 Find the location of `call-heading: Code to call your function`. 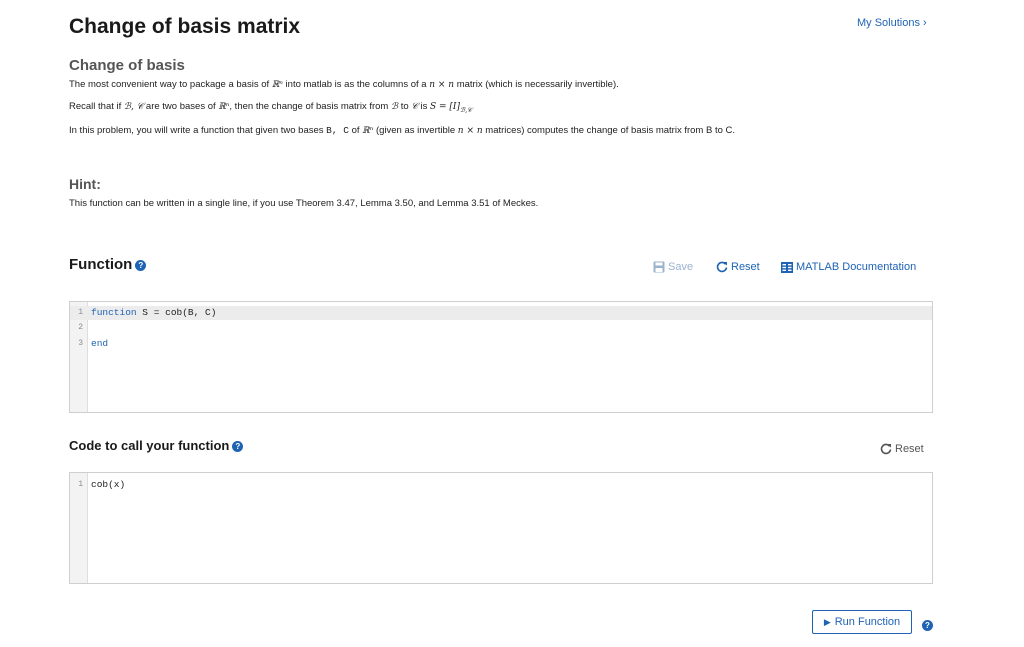

call-heading: Code to call your function is located at coordinates (149, 445).